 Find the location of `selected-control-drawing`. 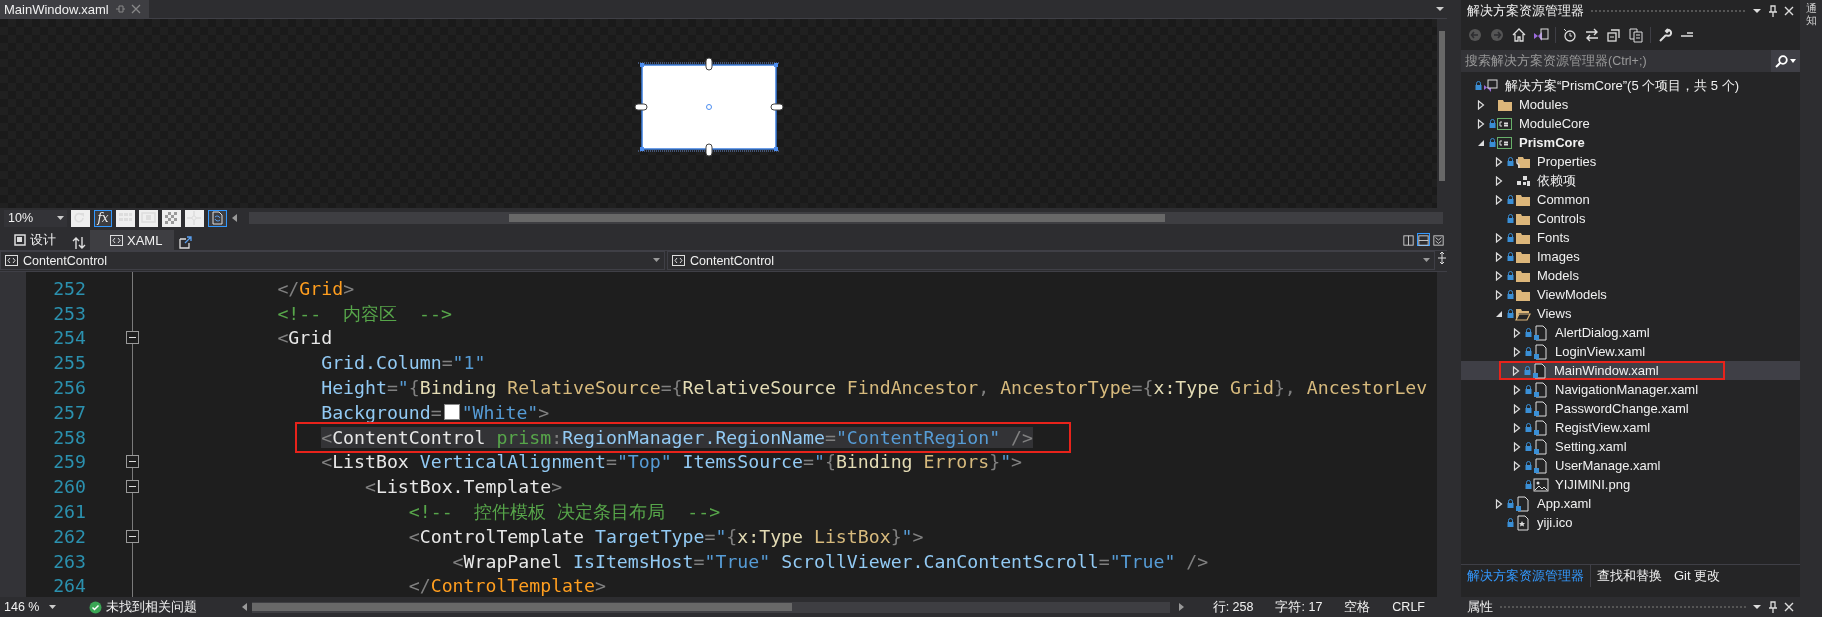

selected-control-drawing is located at coordinates (709, 107).